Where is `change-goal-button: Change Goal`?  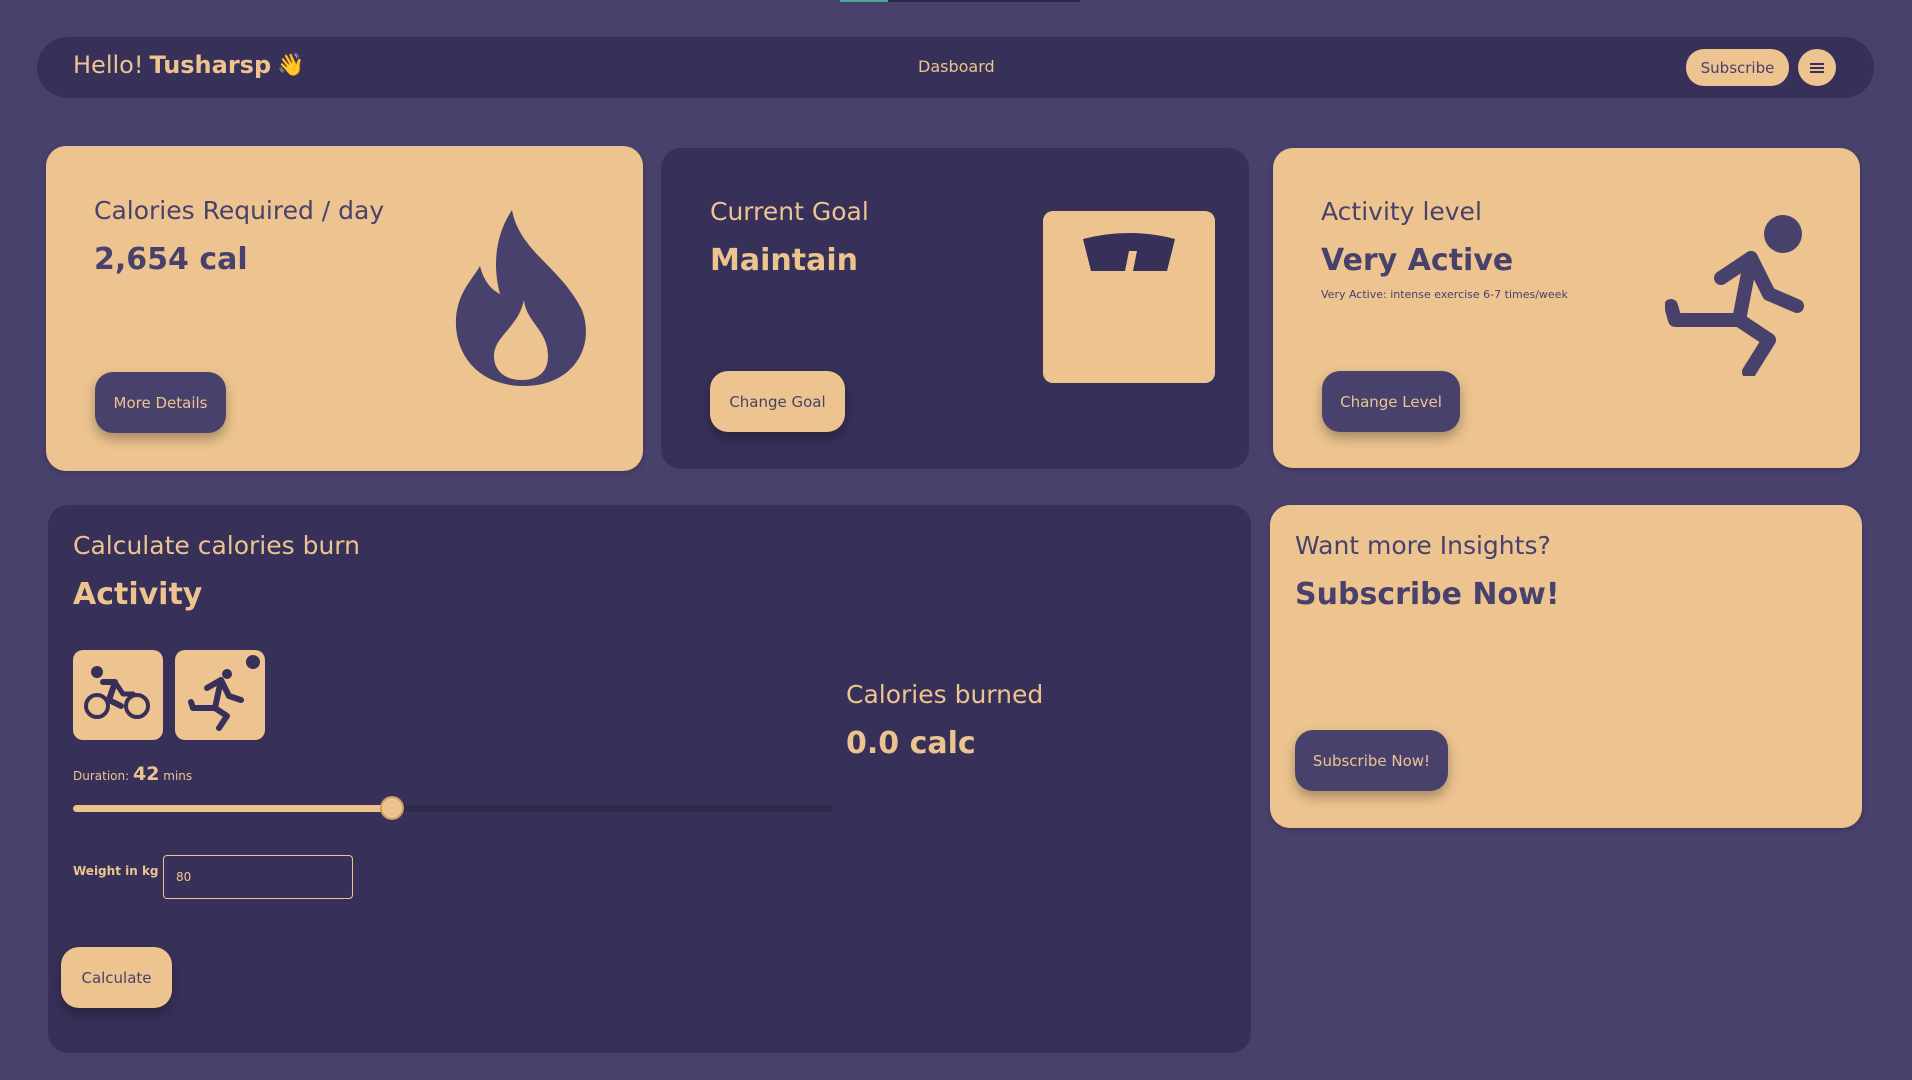
change-goal-button: Change Goal is located at coordinates (777, 401).